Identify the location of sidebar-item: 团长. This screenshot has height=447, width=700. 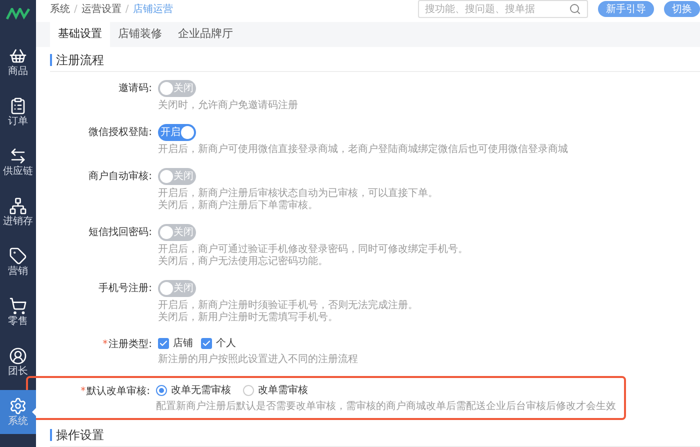
(18, 362).